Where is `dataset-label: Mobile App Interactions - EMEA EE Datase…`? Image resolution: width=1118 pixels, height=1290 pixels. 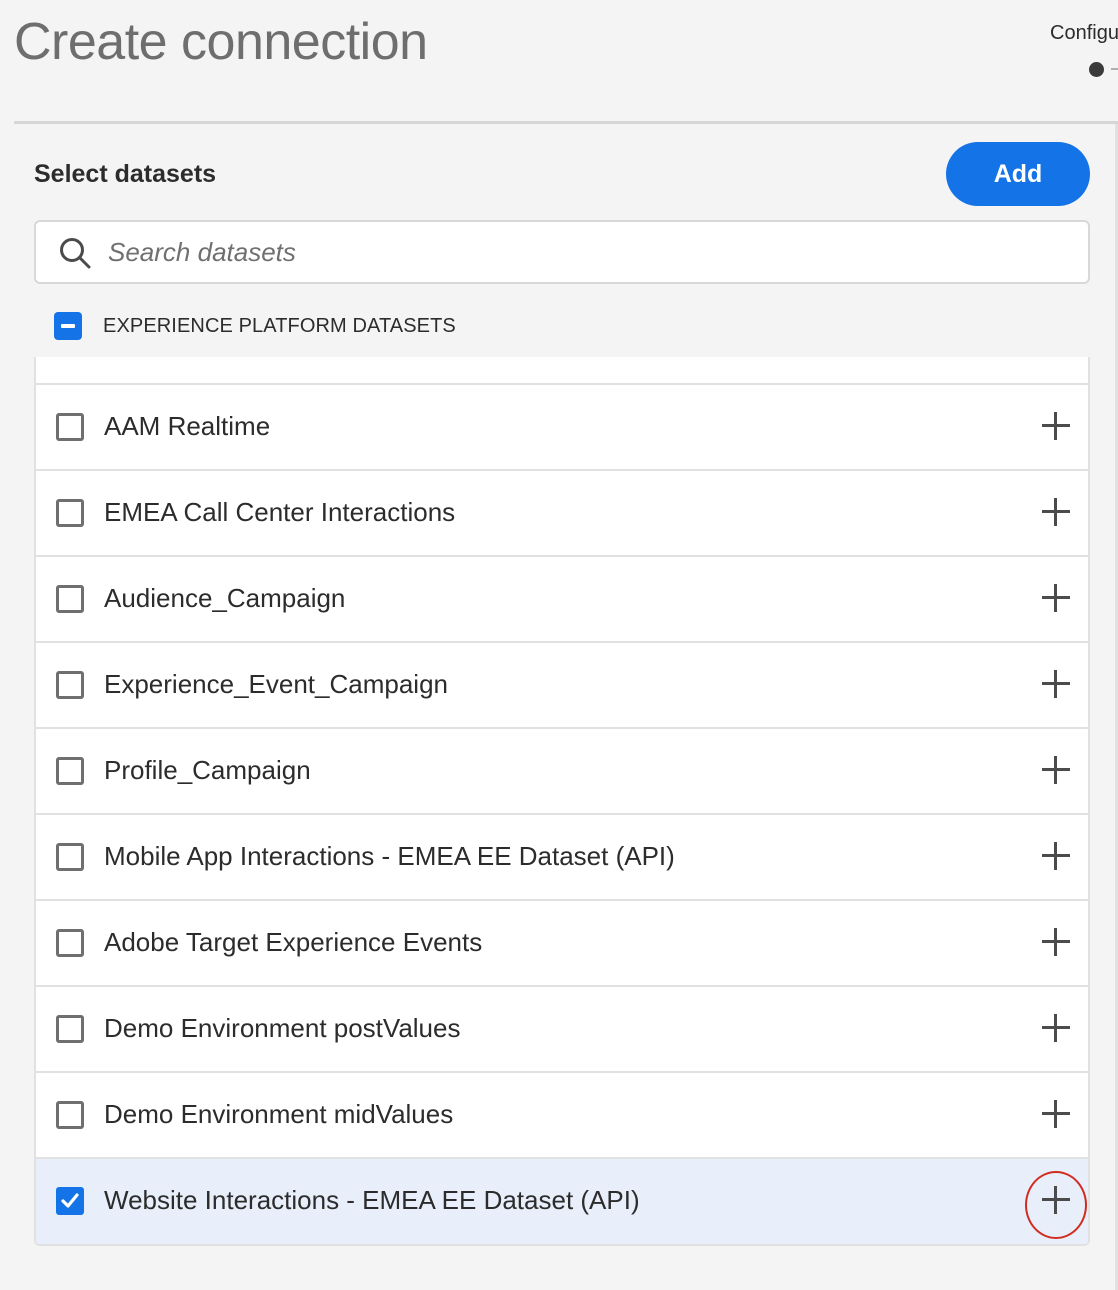
dataset-label: Mobile App Interactions - EMEA EE Datase… is located at coordinates (389, 856).